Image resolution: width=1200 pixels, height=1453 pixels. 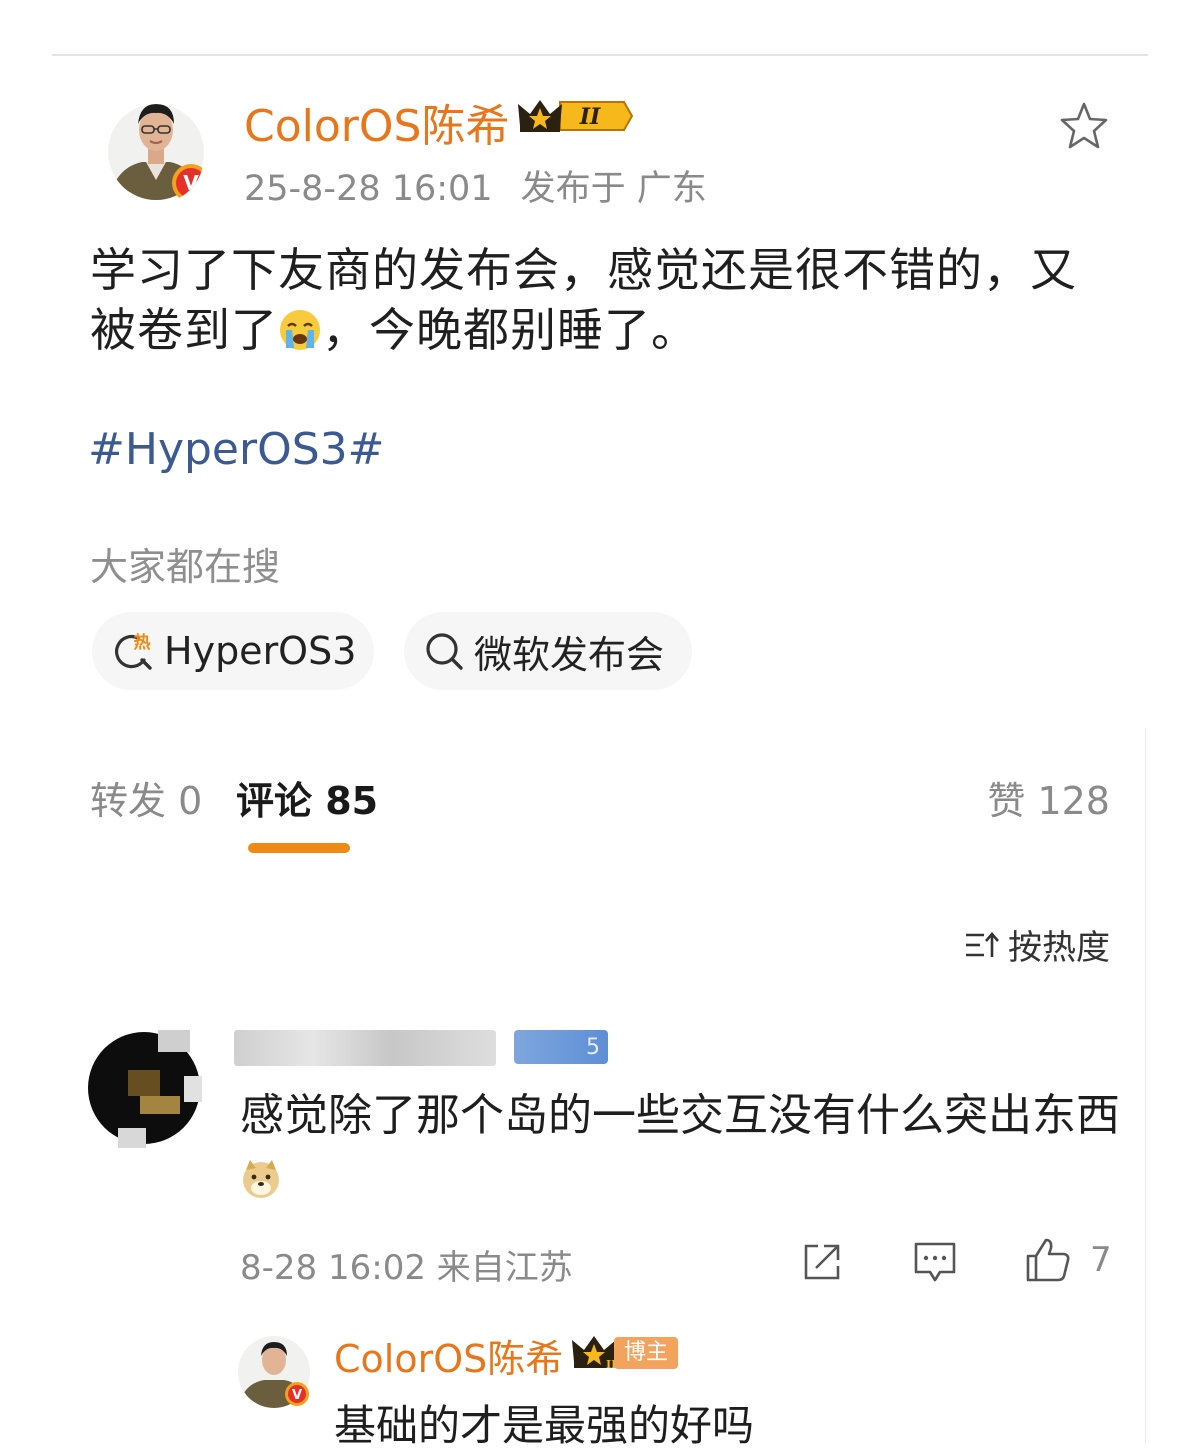 I want to click on page-edge-line, so click(x=1145, y=1085).